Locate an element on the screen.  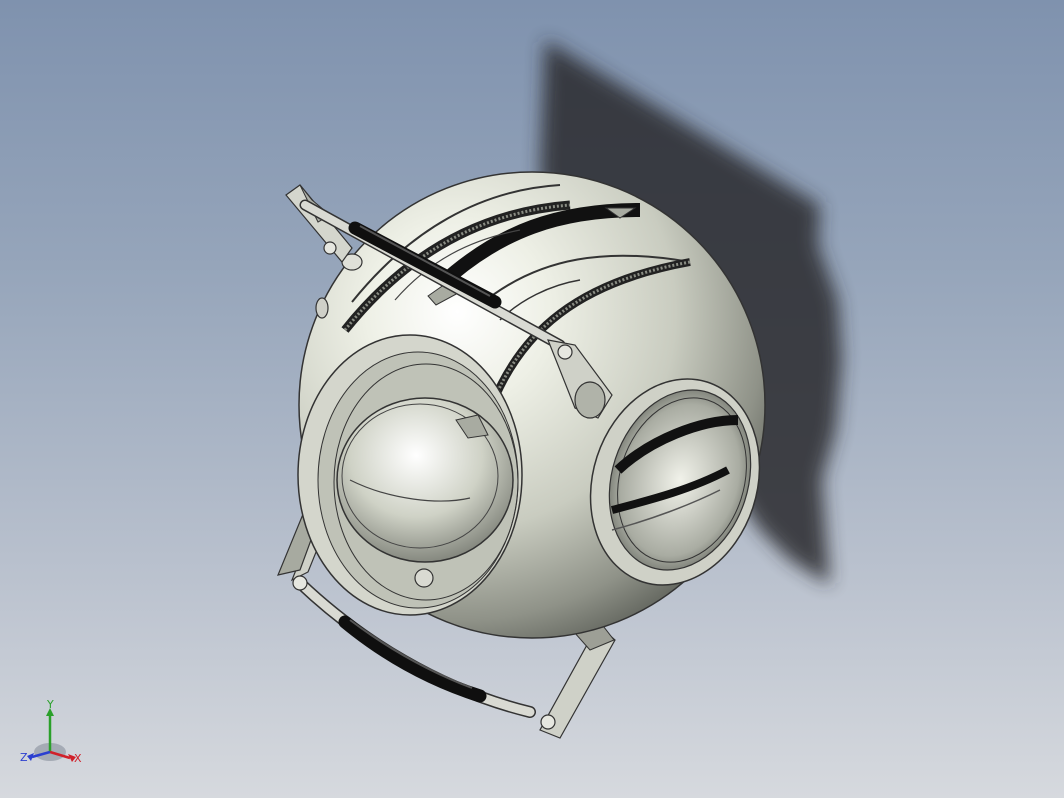
triad-z-label: Z is located at coordinates (24, 757).